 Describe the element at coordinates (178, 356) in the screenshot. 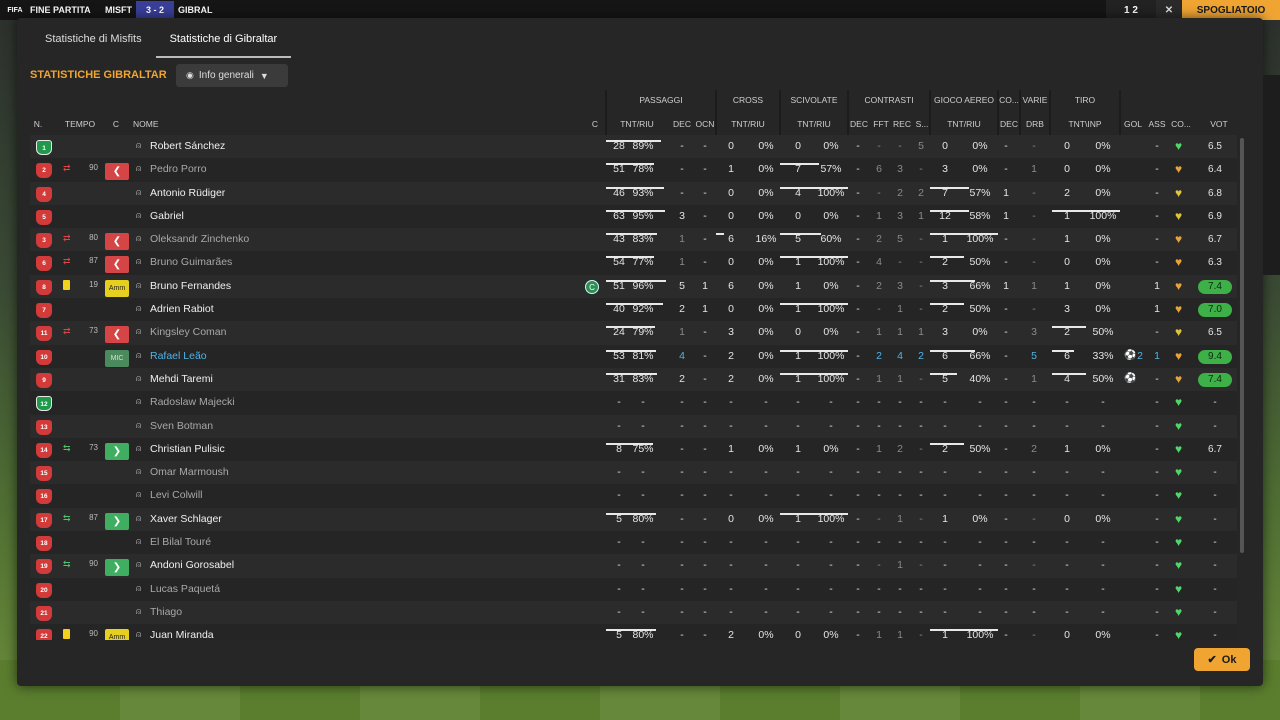

I see `player-name: Rafael Leão` at that location.